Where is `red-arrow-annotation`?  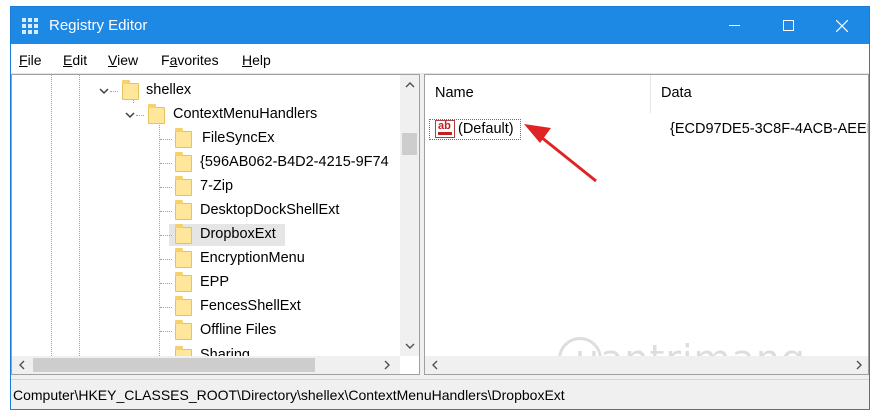
red-arrow-annotation is located at coordinates (560, 153).